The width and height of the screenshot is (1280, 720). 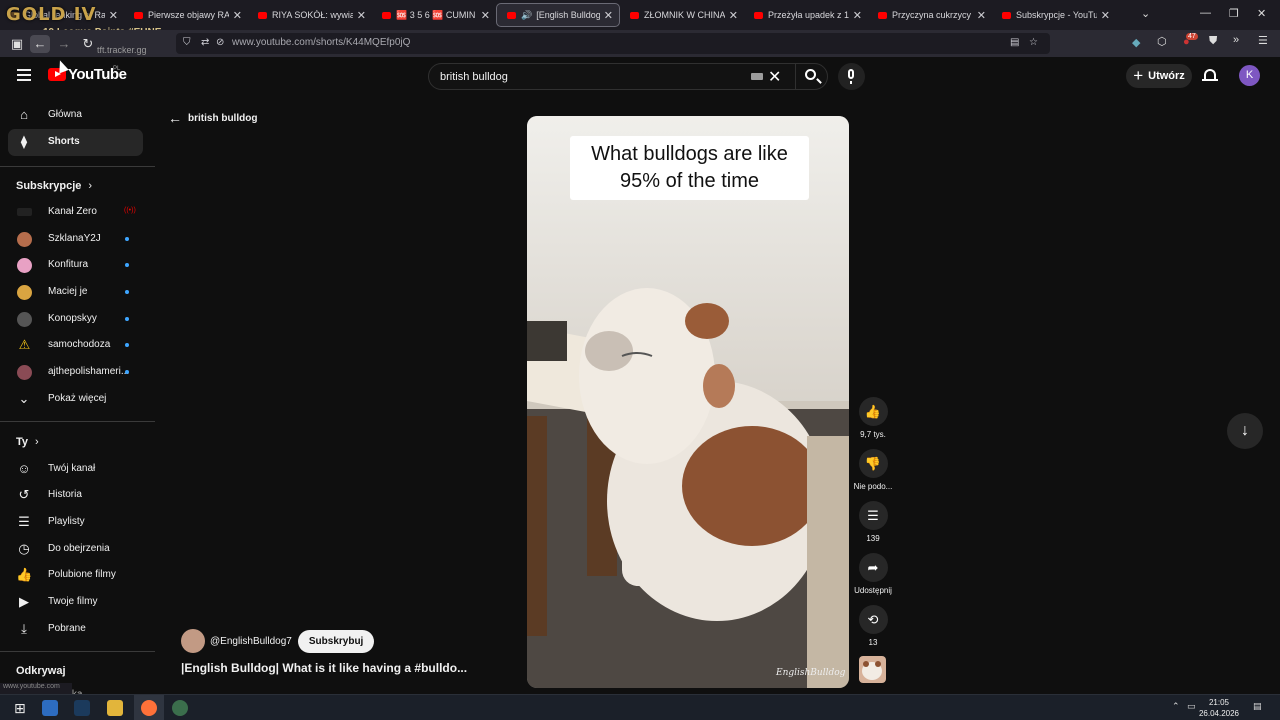 I want to click on audio-playing-icon: 🔊, so click(x=526, y=15).